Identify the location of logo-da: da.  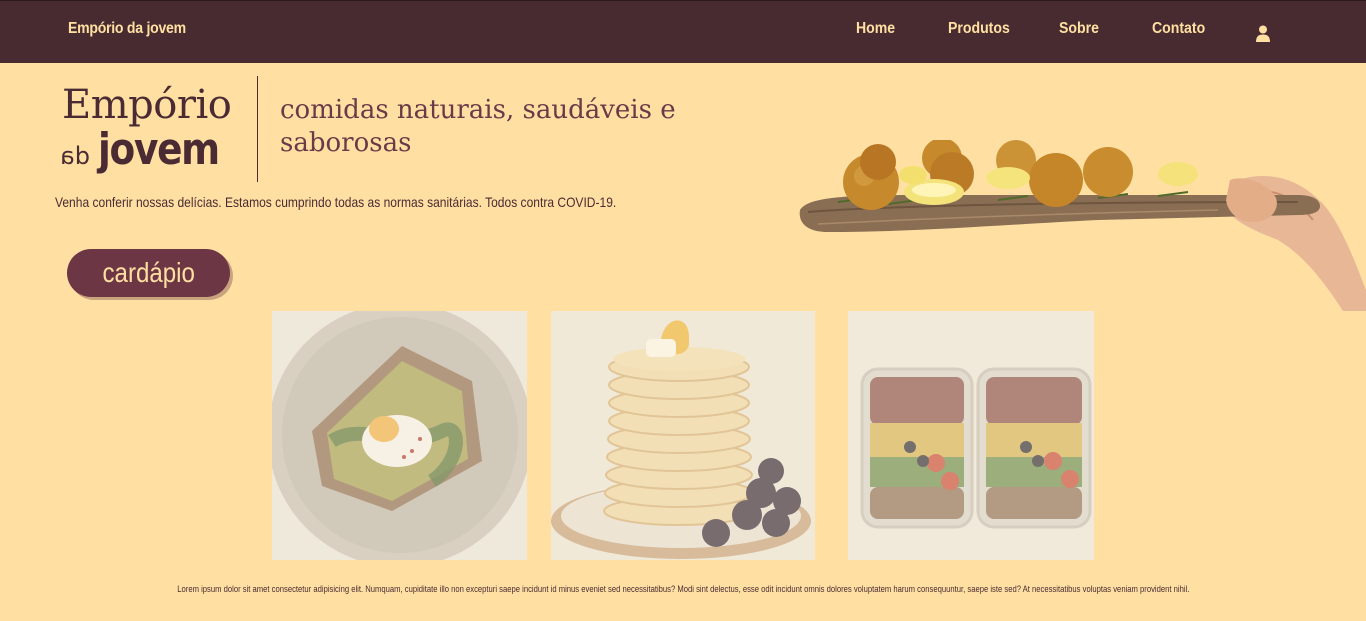
(75, 156).